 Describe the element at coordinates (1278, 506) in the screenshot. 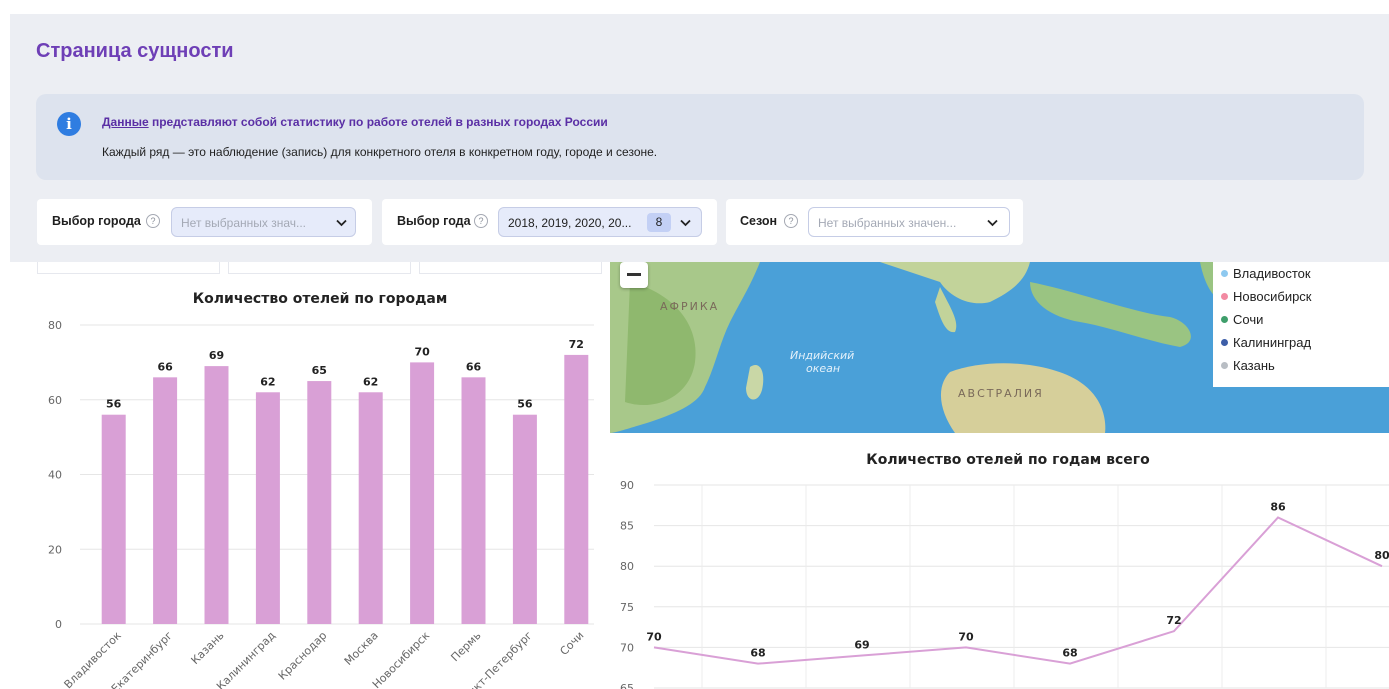

I see `point-value-label: 86` at that location.